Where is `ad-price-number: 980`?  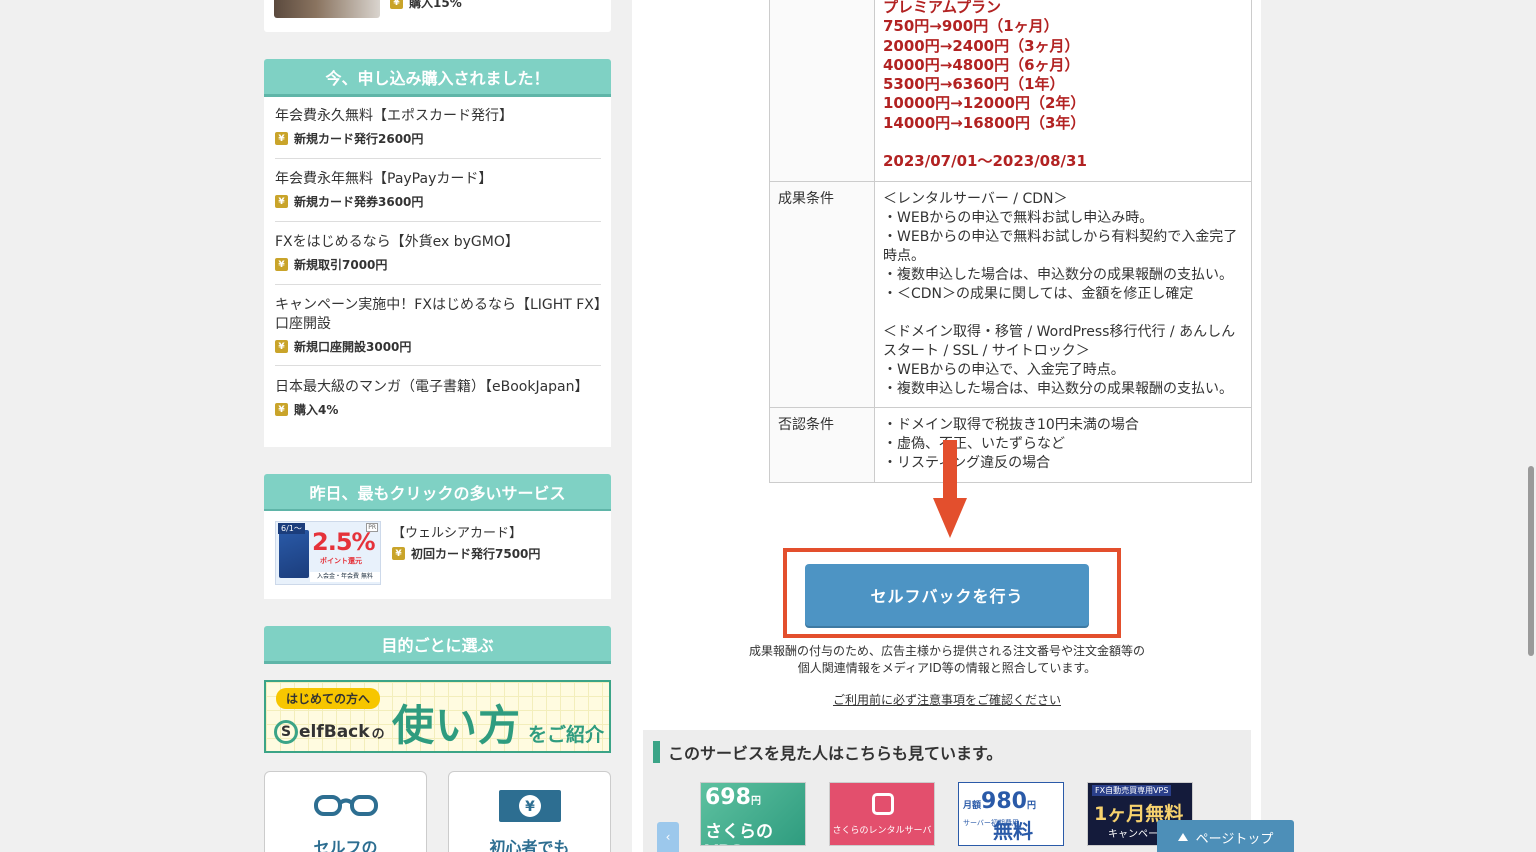
ad-price-number: 980 is located at coordinates (1004, 801).